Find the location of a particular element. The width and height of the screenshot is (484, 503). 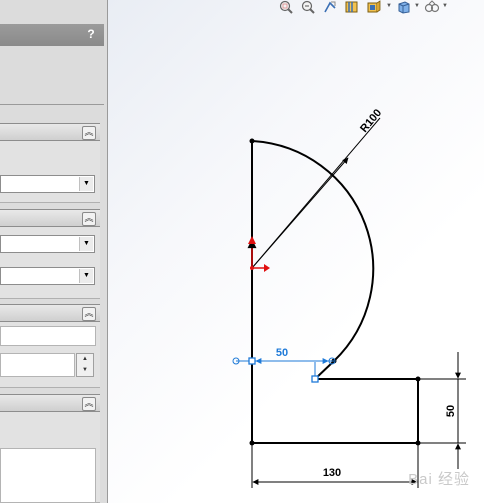

group-body-2: ▼ ▼ is located at coordinates (50, 263).